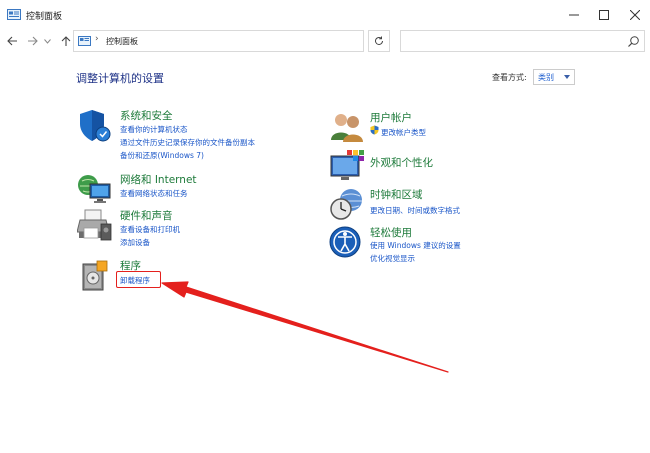 This screenshot has height=453, width=650. I want to click on category-title-clock-region: 时钟和区域, so click(396, 194).